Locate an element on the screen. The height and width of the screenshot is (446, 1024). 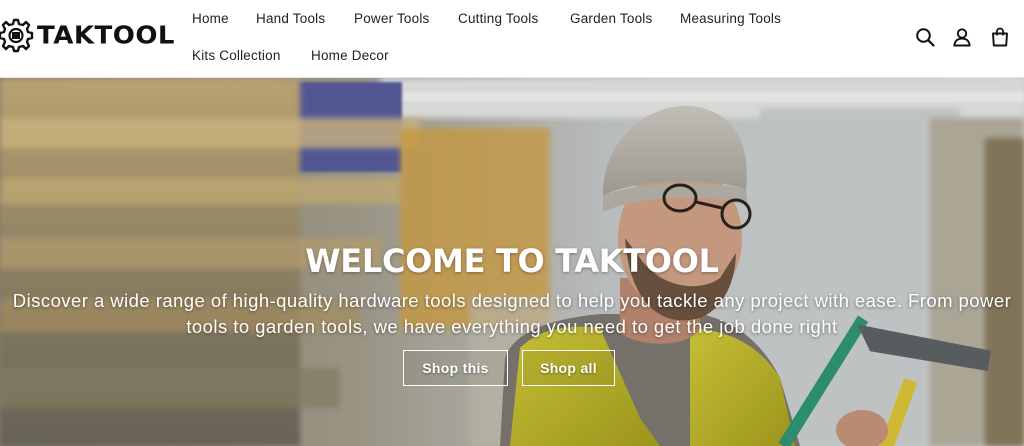
gear-logo-icon is located at coordinates (17, 35).